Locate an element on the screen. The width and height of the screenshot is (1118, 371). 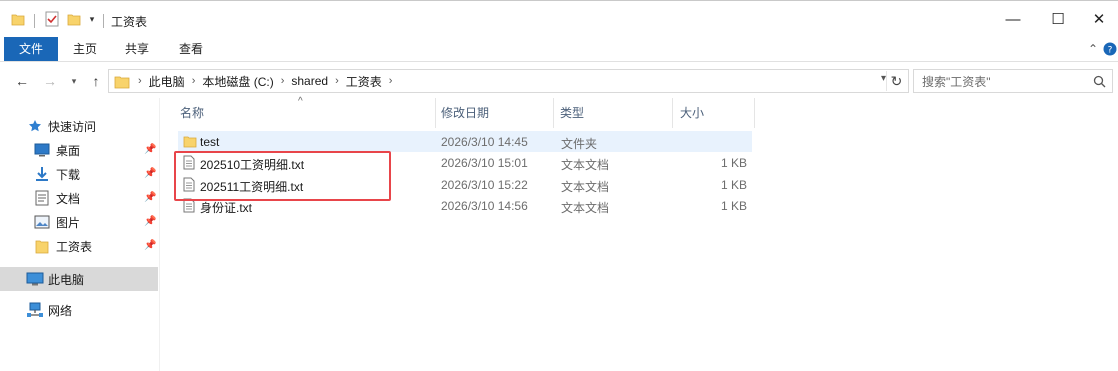
table-row: test 2026/3/10 14:45 文件夹 is located at coordinates (465, 141).